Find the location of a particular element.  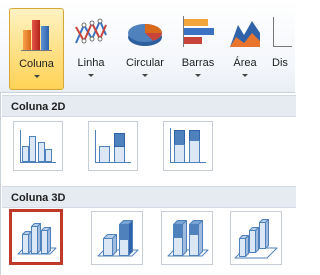

clustered-column-3d-thumb is located at coordinates (36, 237).